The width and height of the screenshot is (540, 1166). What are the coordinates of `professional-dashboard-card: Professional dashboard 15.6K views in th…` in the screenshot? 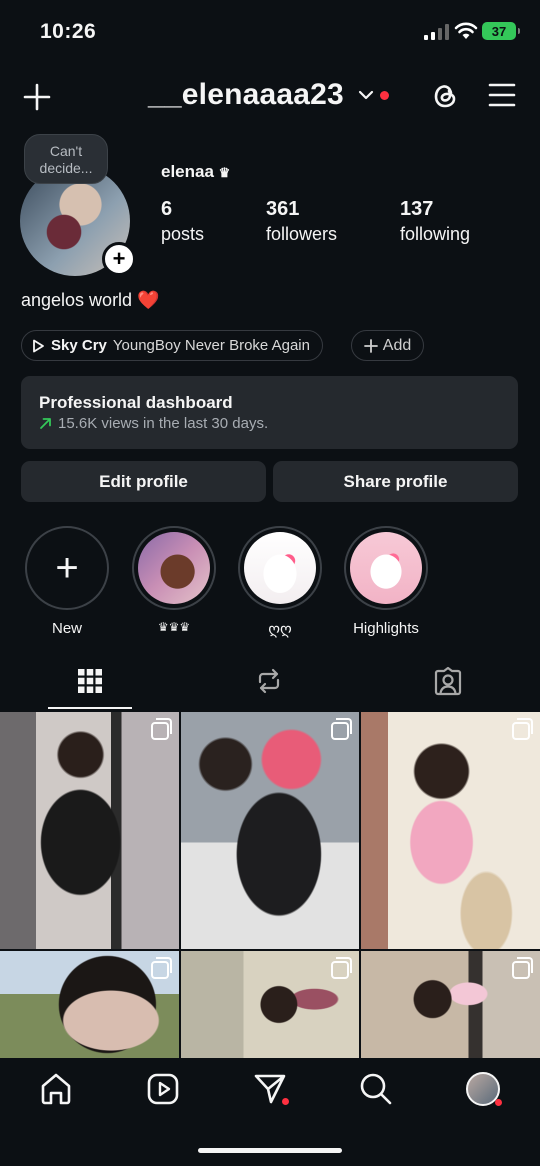 It's located at (269, 412).